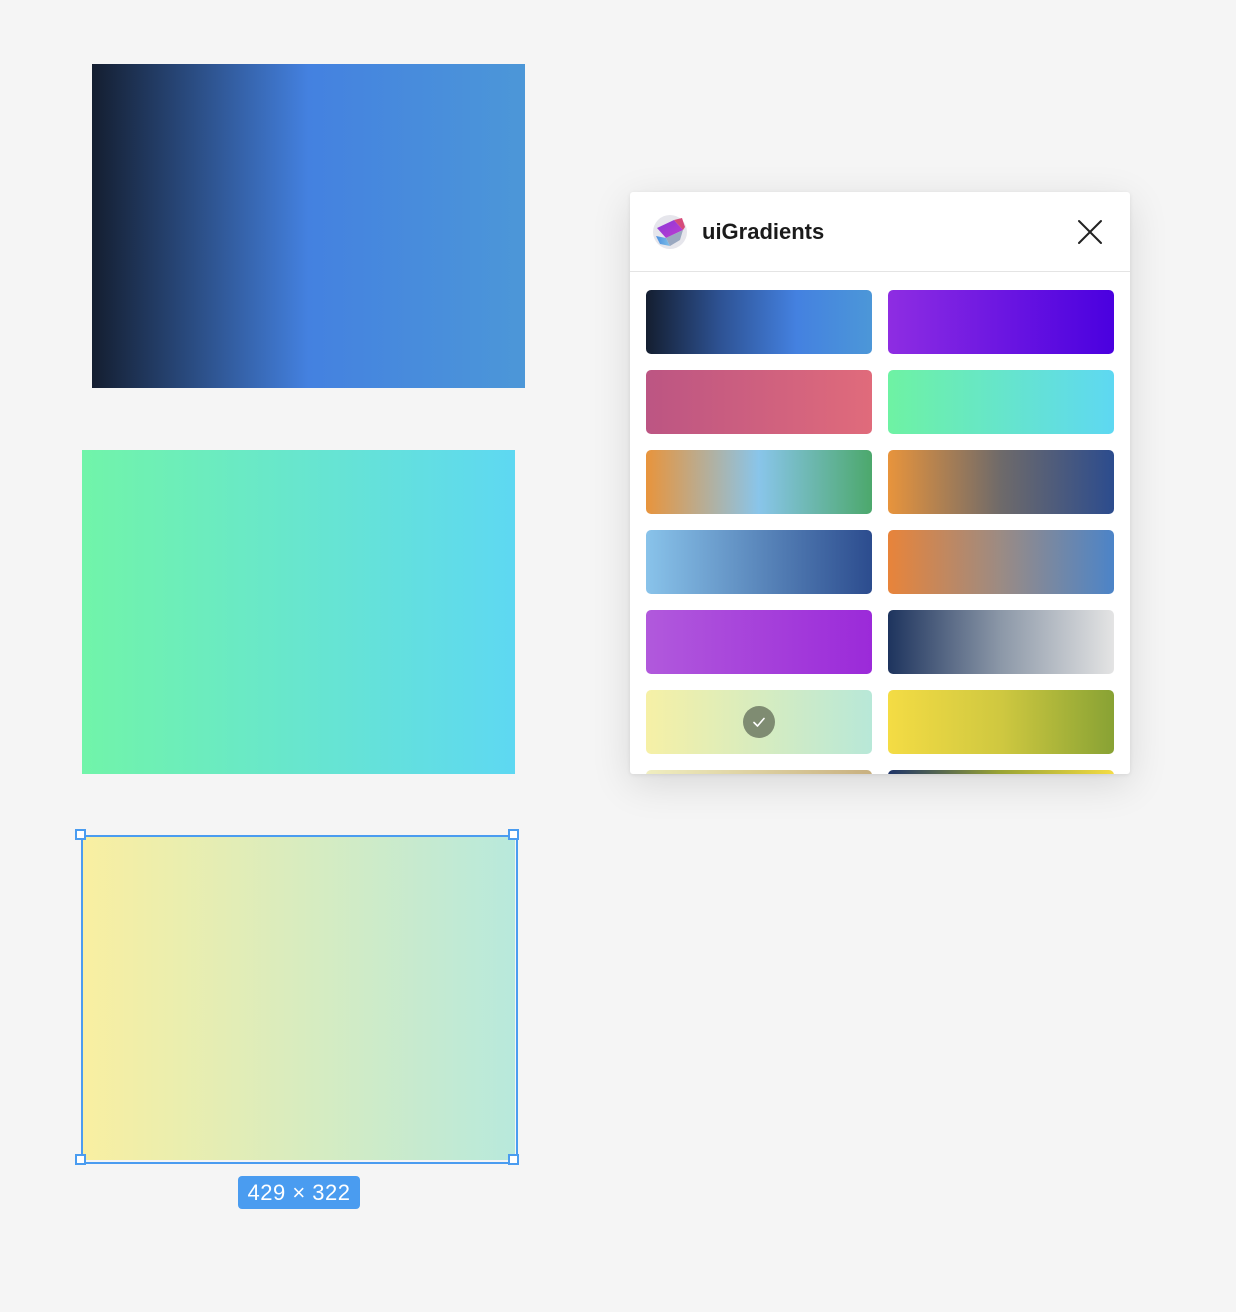 Image resolution: width=1236 pixels, height=1312 pixels. I want to click on check-icon, so click(759, 722).